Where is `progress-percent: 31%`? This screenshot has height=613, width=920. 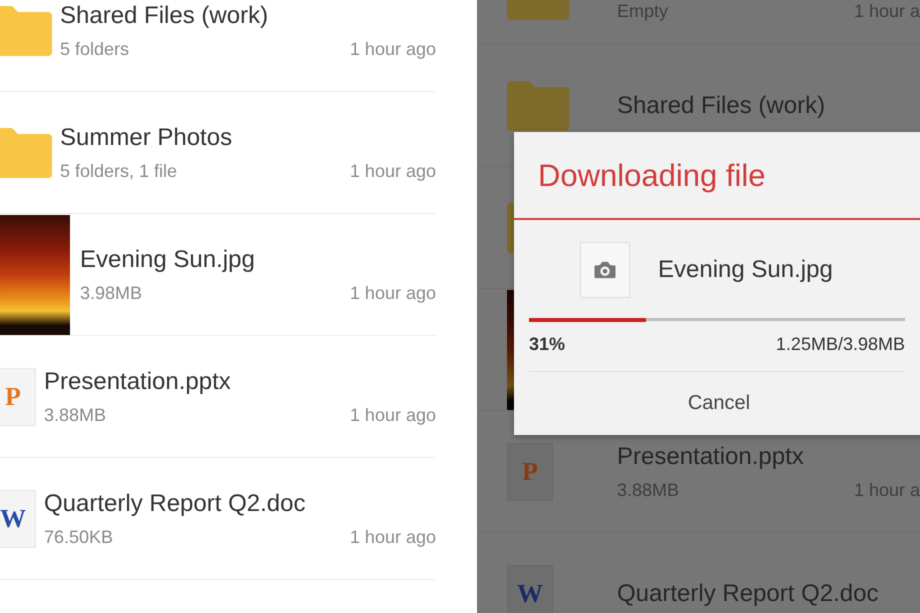 progress-percent: 31% is located at coordinates (547, 344).